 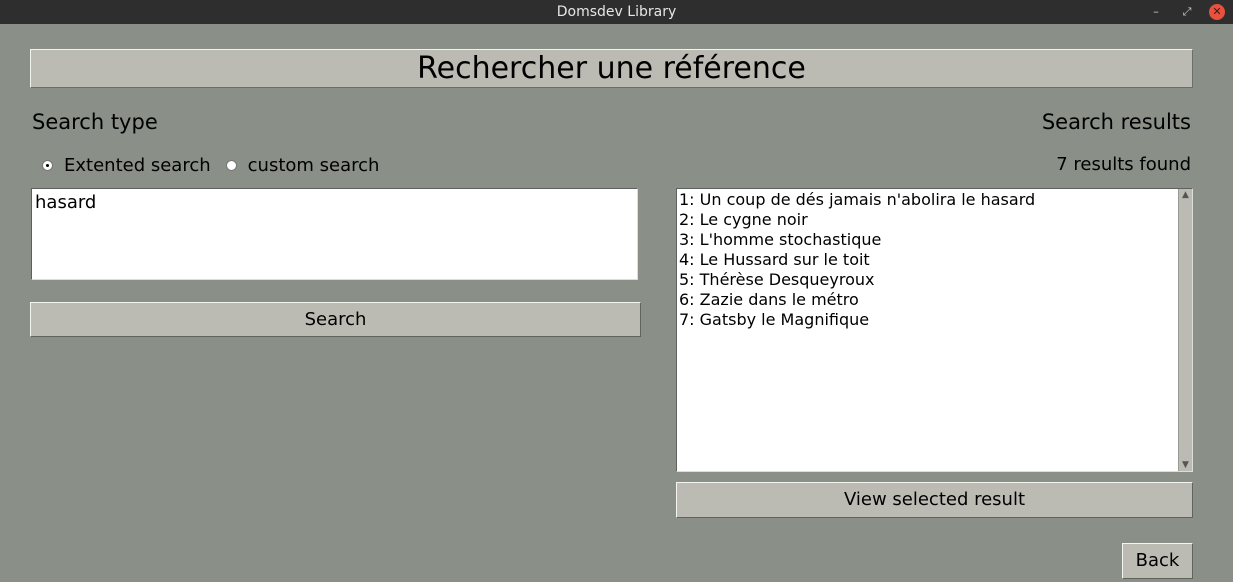 I want to click on list-item: 3: L'homme stochastique, so click(x=927, y=240).